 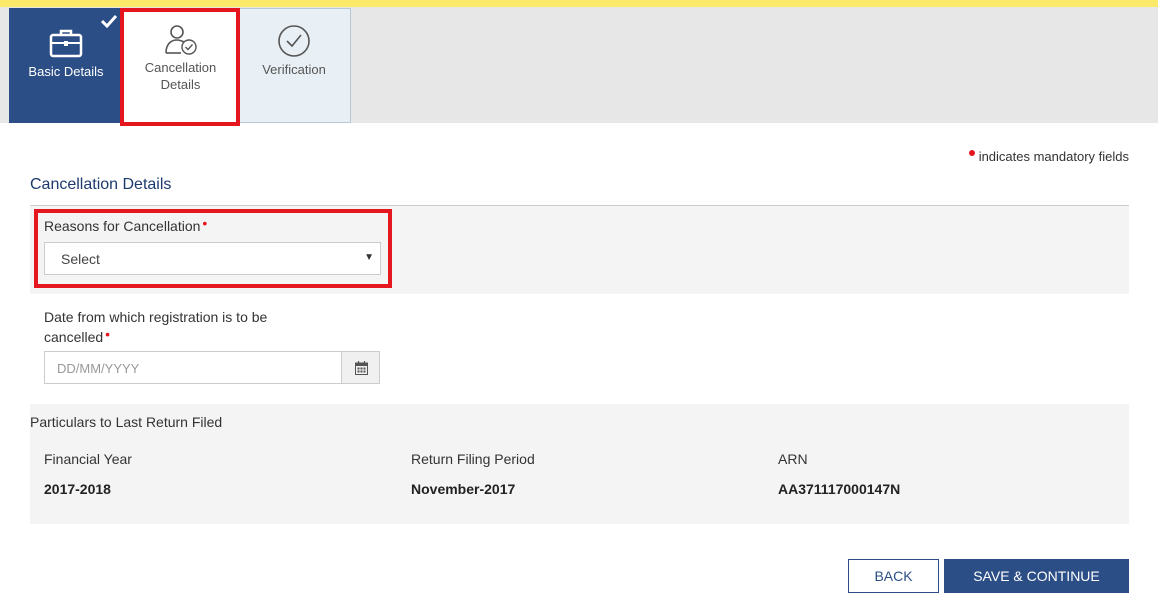 What do you see at coordinates (473, 459) in the screenshot?
I see `return-filing-period-header: Return Filing Period` at bounding box center [473, 459].